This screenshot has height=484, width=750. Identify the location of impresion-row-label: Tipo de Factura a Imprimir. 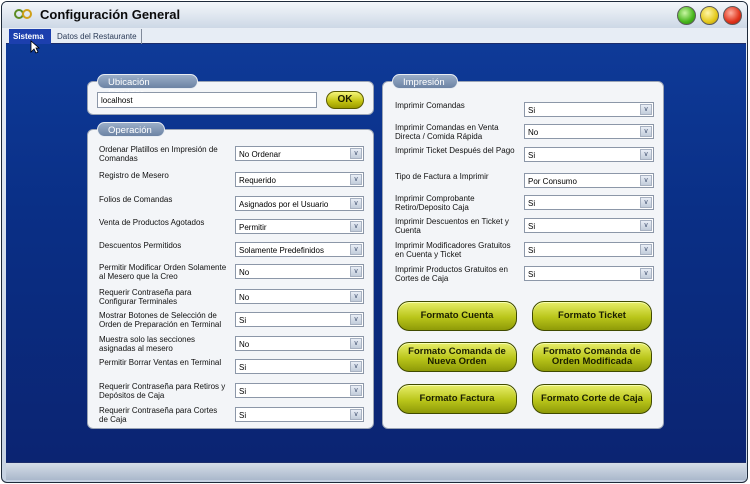
(442, 176).